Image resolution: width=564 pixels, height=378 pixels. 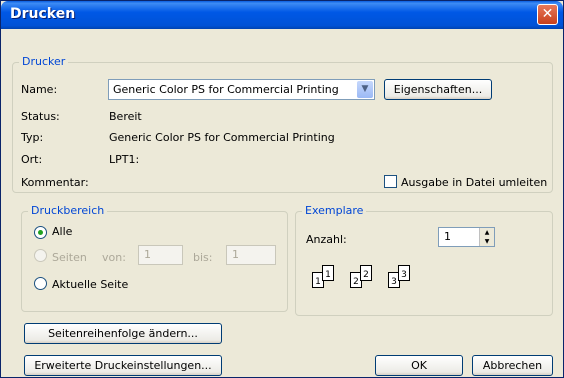 I want to click on radio-selected-dot, so click(x=40, y=232).